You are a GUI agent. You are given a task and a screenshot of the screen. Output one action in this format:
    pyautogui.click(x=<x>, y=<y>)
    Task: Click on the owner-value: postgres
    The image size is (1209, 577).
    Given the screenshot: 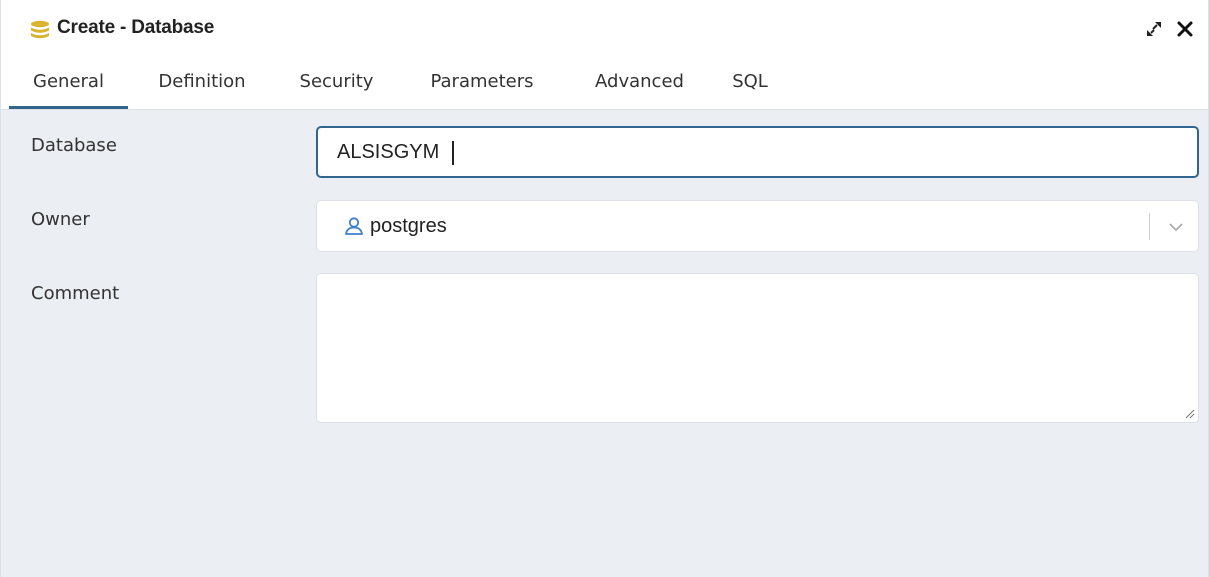 What is the action you would take?
    pyautogui.click(x=408, y=226)
    